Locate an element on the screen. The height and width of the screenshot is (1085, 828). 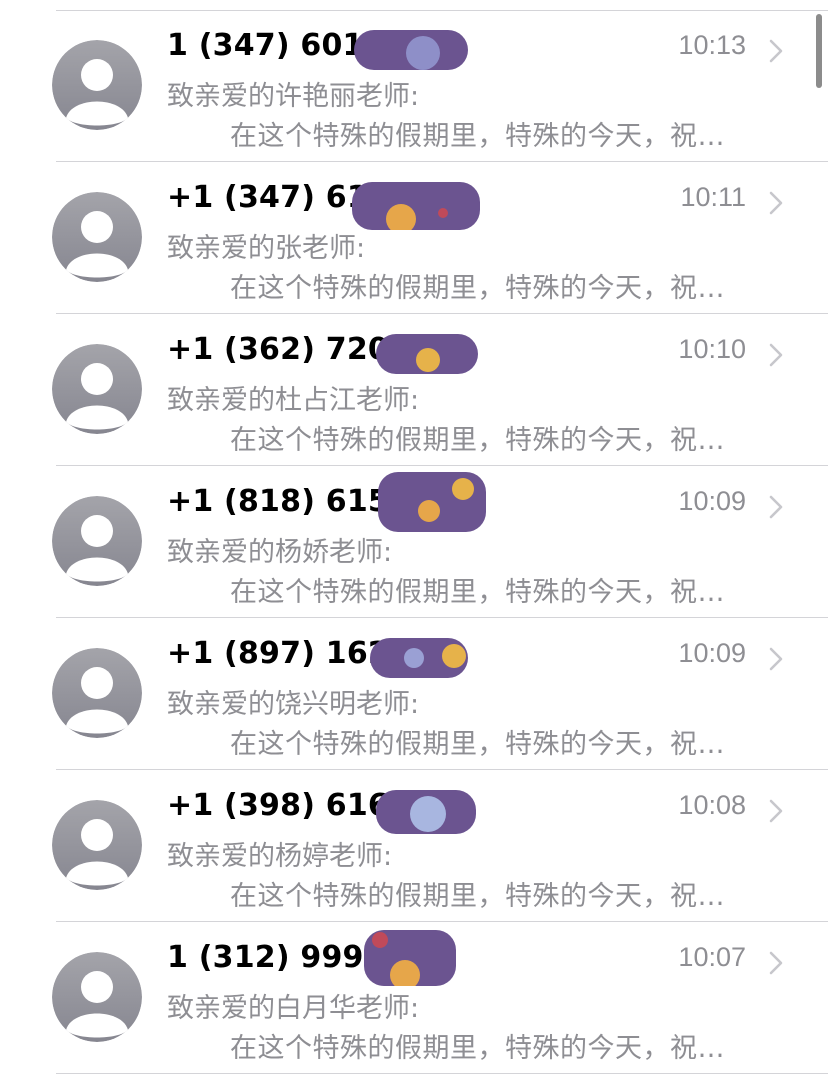
message-time: 10:10 is located at coordinates (712, 349).